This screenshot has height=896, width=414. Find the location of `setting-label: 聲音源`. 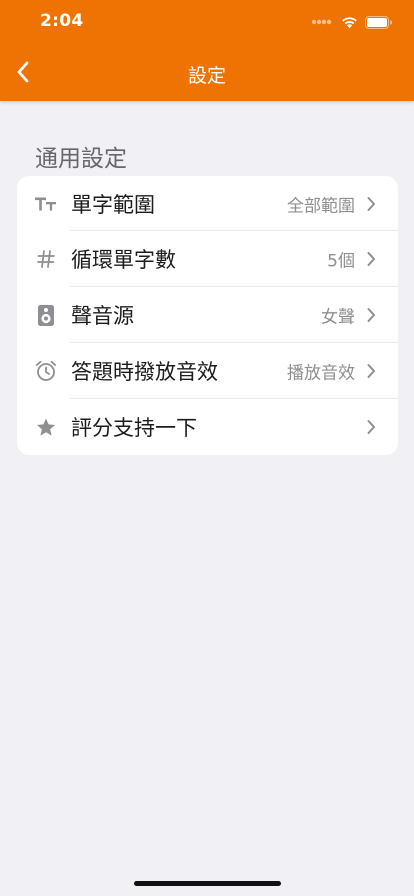

setting-label: 聲音源 is located at coordinates (102, 316).